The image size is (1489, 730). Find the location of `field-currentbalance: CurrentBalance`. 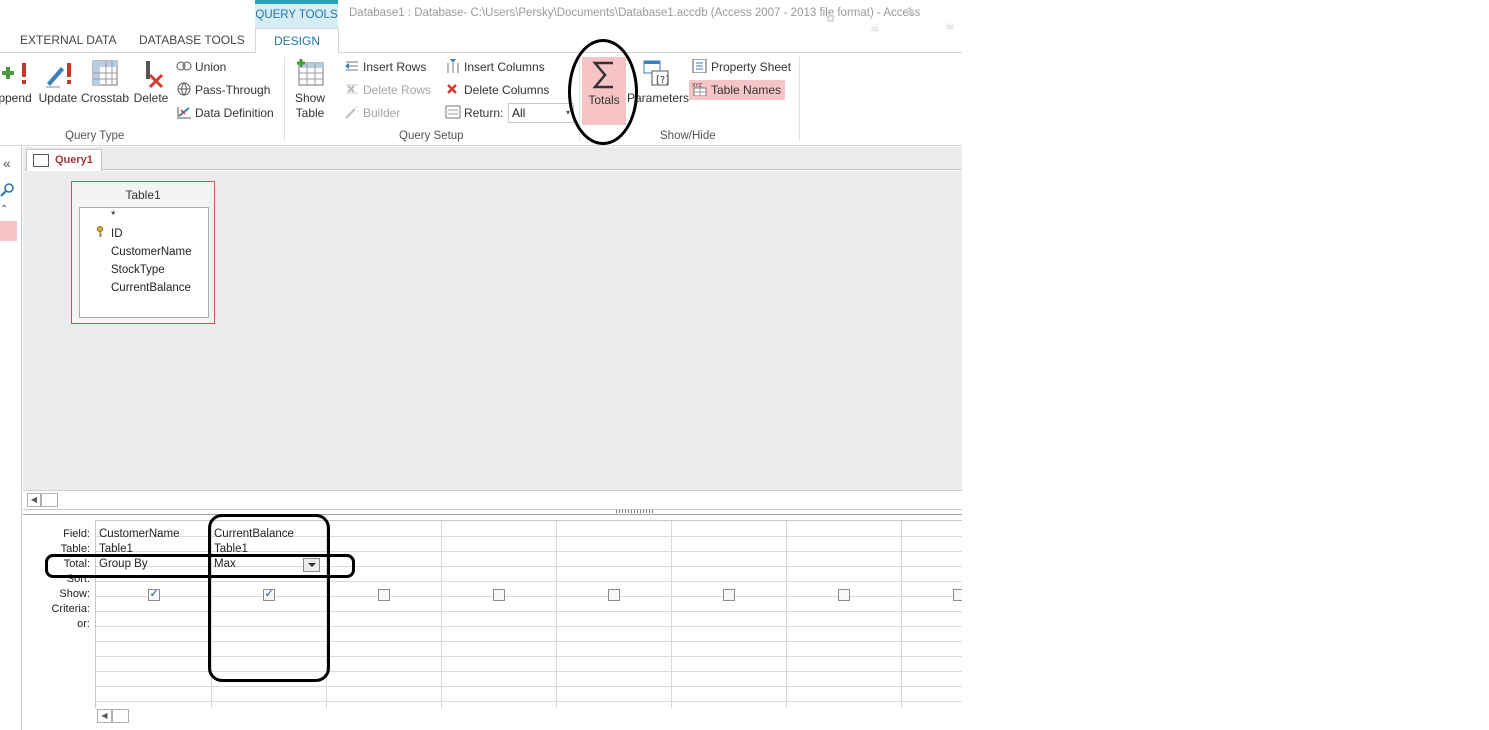

field-currentbalance: CurrentBalance is located at coordinates (151, 288).